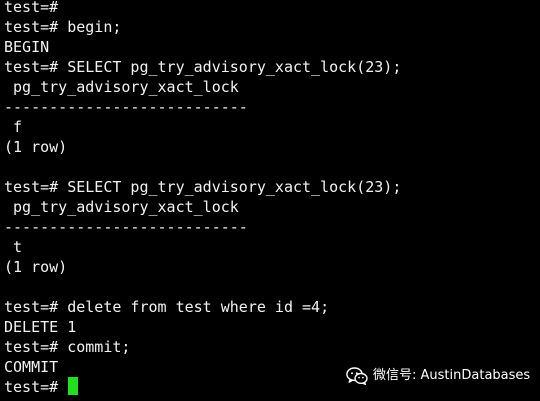 The height and width of the screenshot is (401, 540). I want to click on terminal-line: DELETE 1, so click(40, 327).